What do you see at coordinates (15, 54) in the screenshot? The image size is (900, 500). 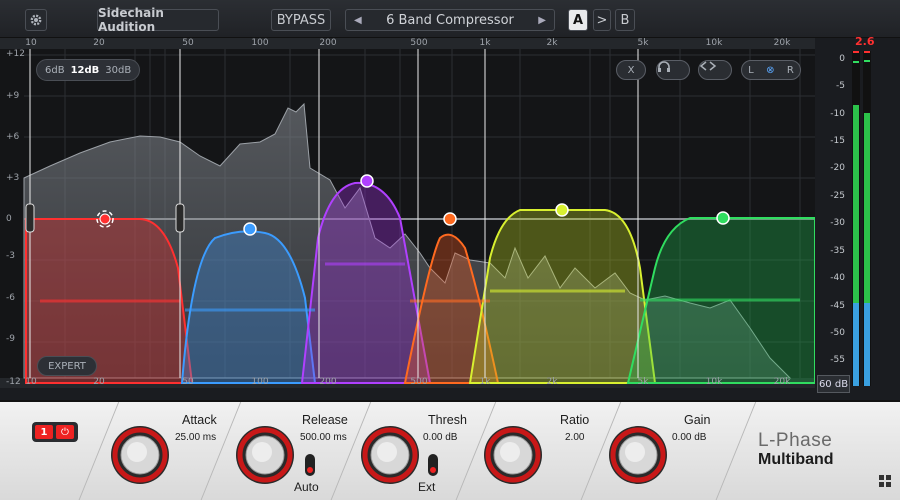 I see `y-tick: +12` at bounding box center [15, 54].